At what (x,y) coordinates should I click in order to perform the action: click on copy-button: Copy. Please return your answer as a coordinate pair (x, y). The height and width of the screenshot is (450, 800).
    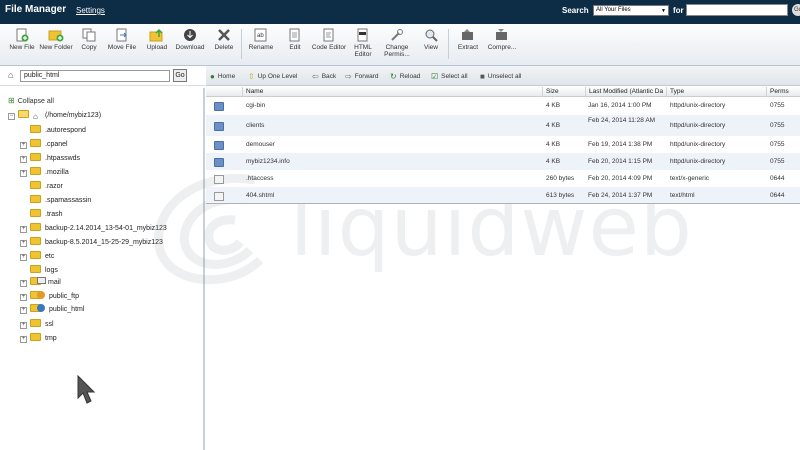
    Looking at the image, I should click on (89, 39).